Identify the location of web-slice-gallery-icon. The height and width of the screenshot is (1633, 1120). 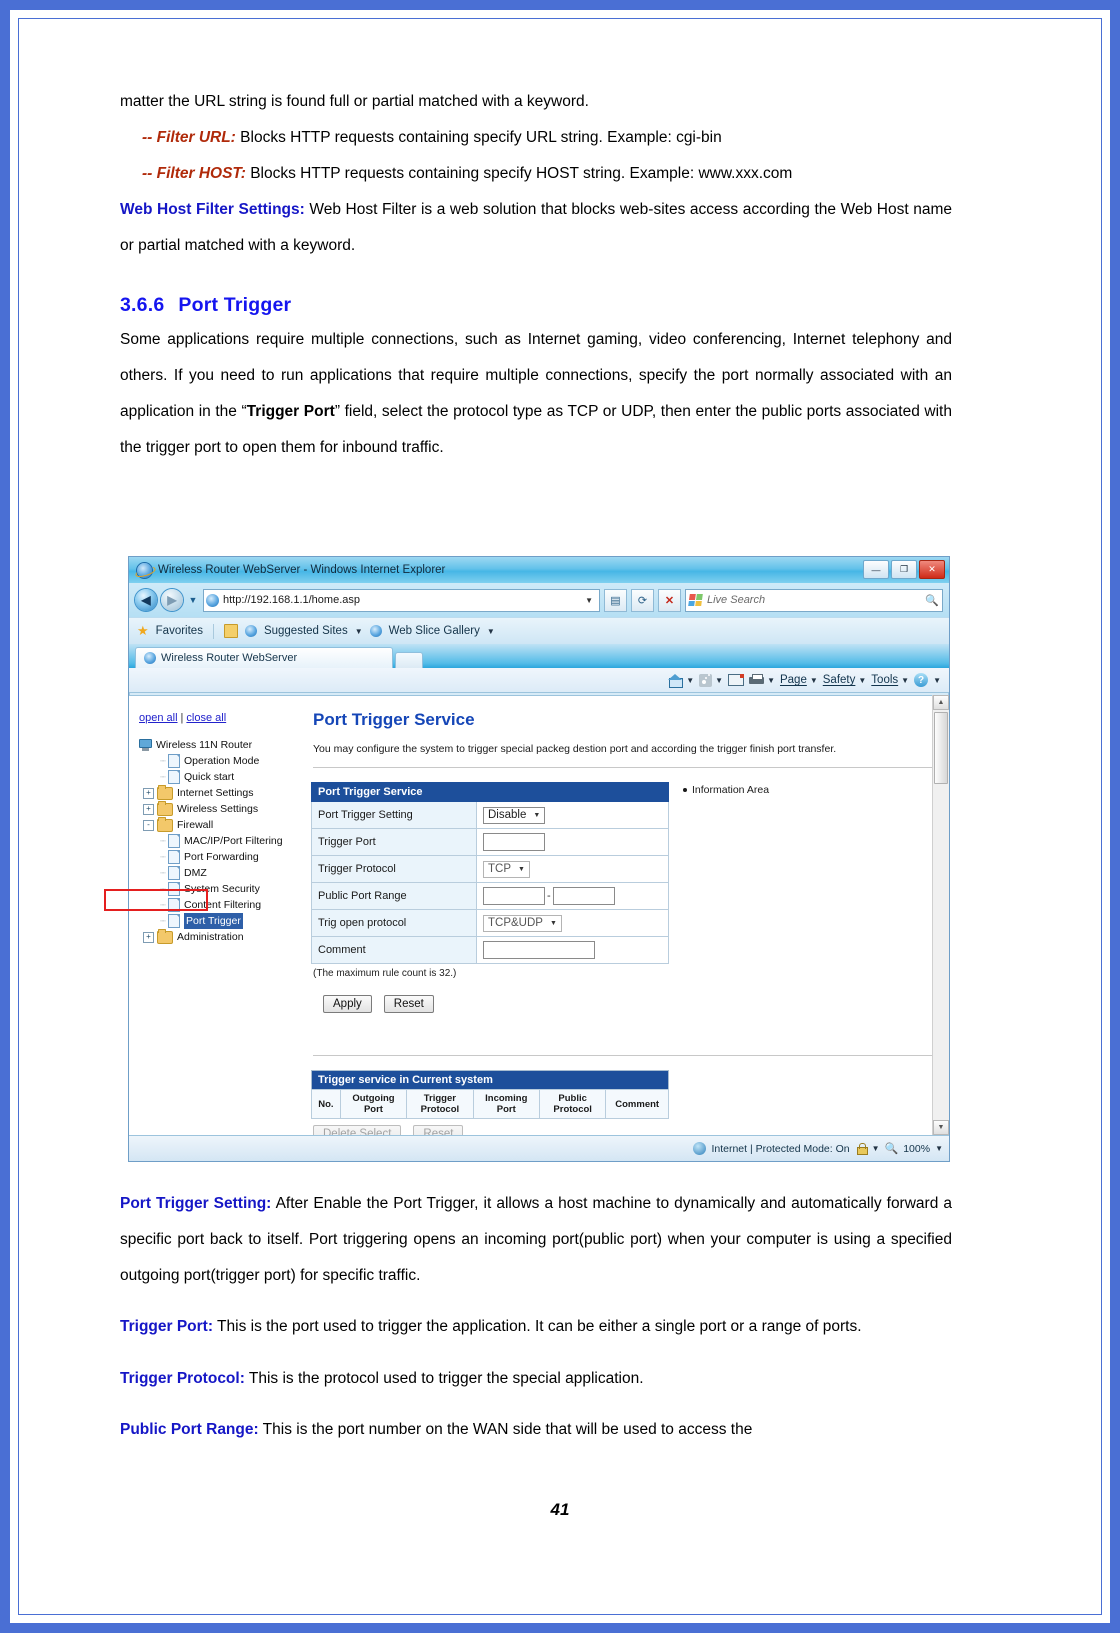
(375, 631).